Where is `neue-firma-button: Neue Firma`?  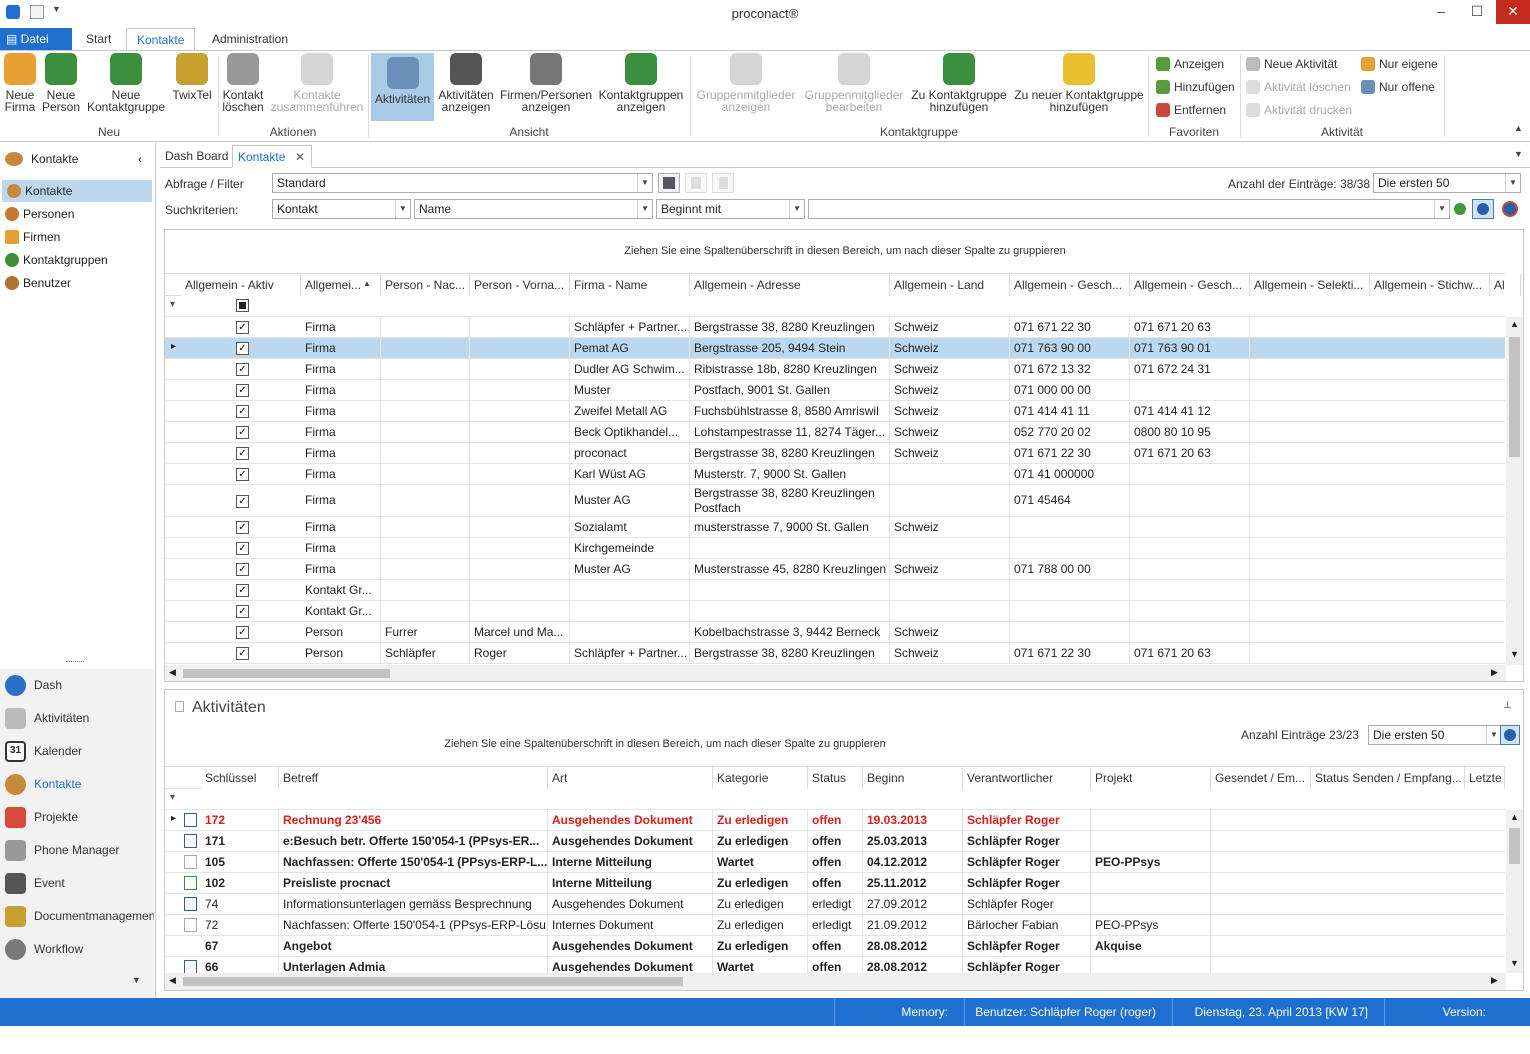 neue-firma-button: Neue Firma is located at coordinates (20, 83).